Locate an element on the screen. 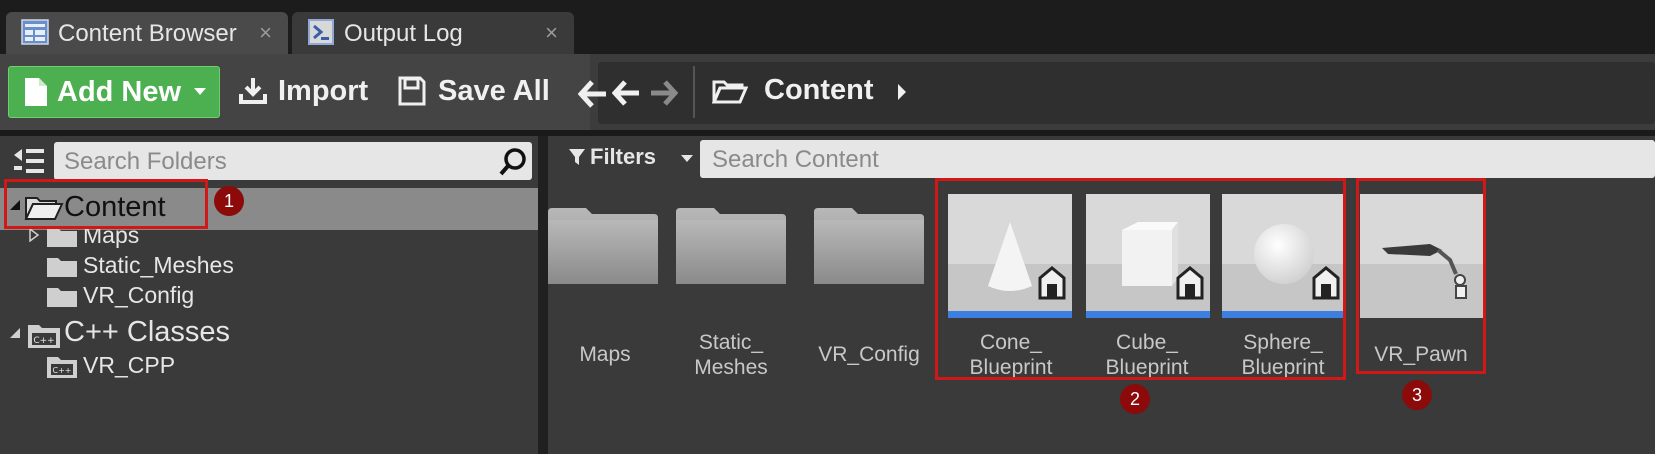 This screenshot has width=1655, height=454. folder-search-input is located at coordinates (274, 162).